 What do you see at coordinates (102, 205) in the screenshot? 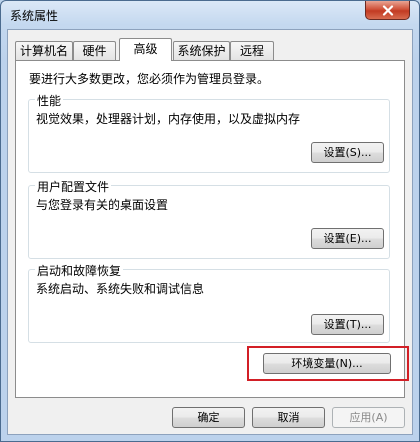
I see `user-profiles-description: 与您登录有关的桌面设置` at bounding box center [102, 205].